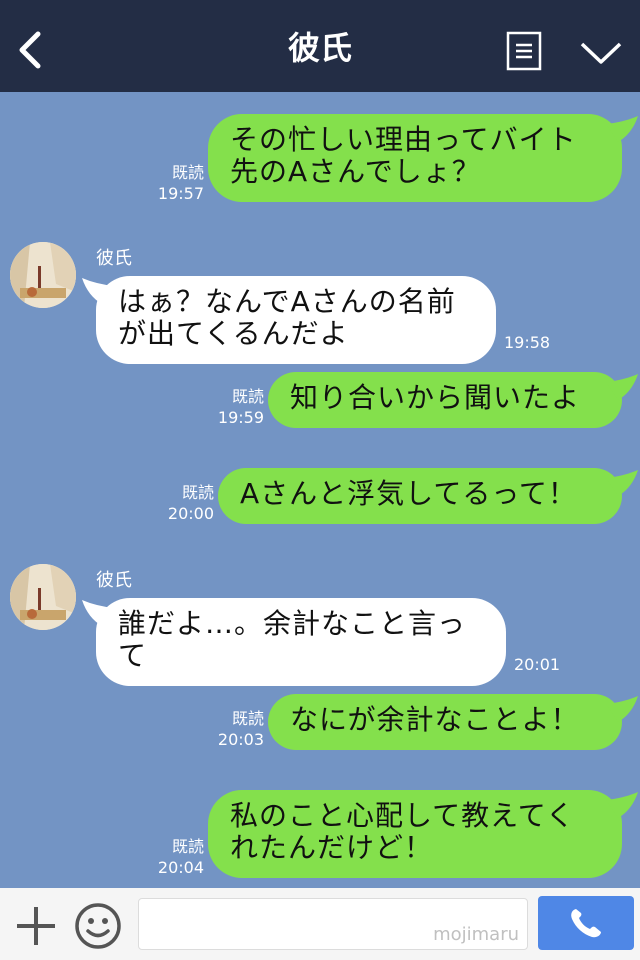 The width and height of the screenshot is (640, 960). Describe the element at coordinates (240, 739) in the screenshot. I see `message-time: 20:03` at that location.